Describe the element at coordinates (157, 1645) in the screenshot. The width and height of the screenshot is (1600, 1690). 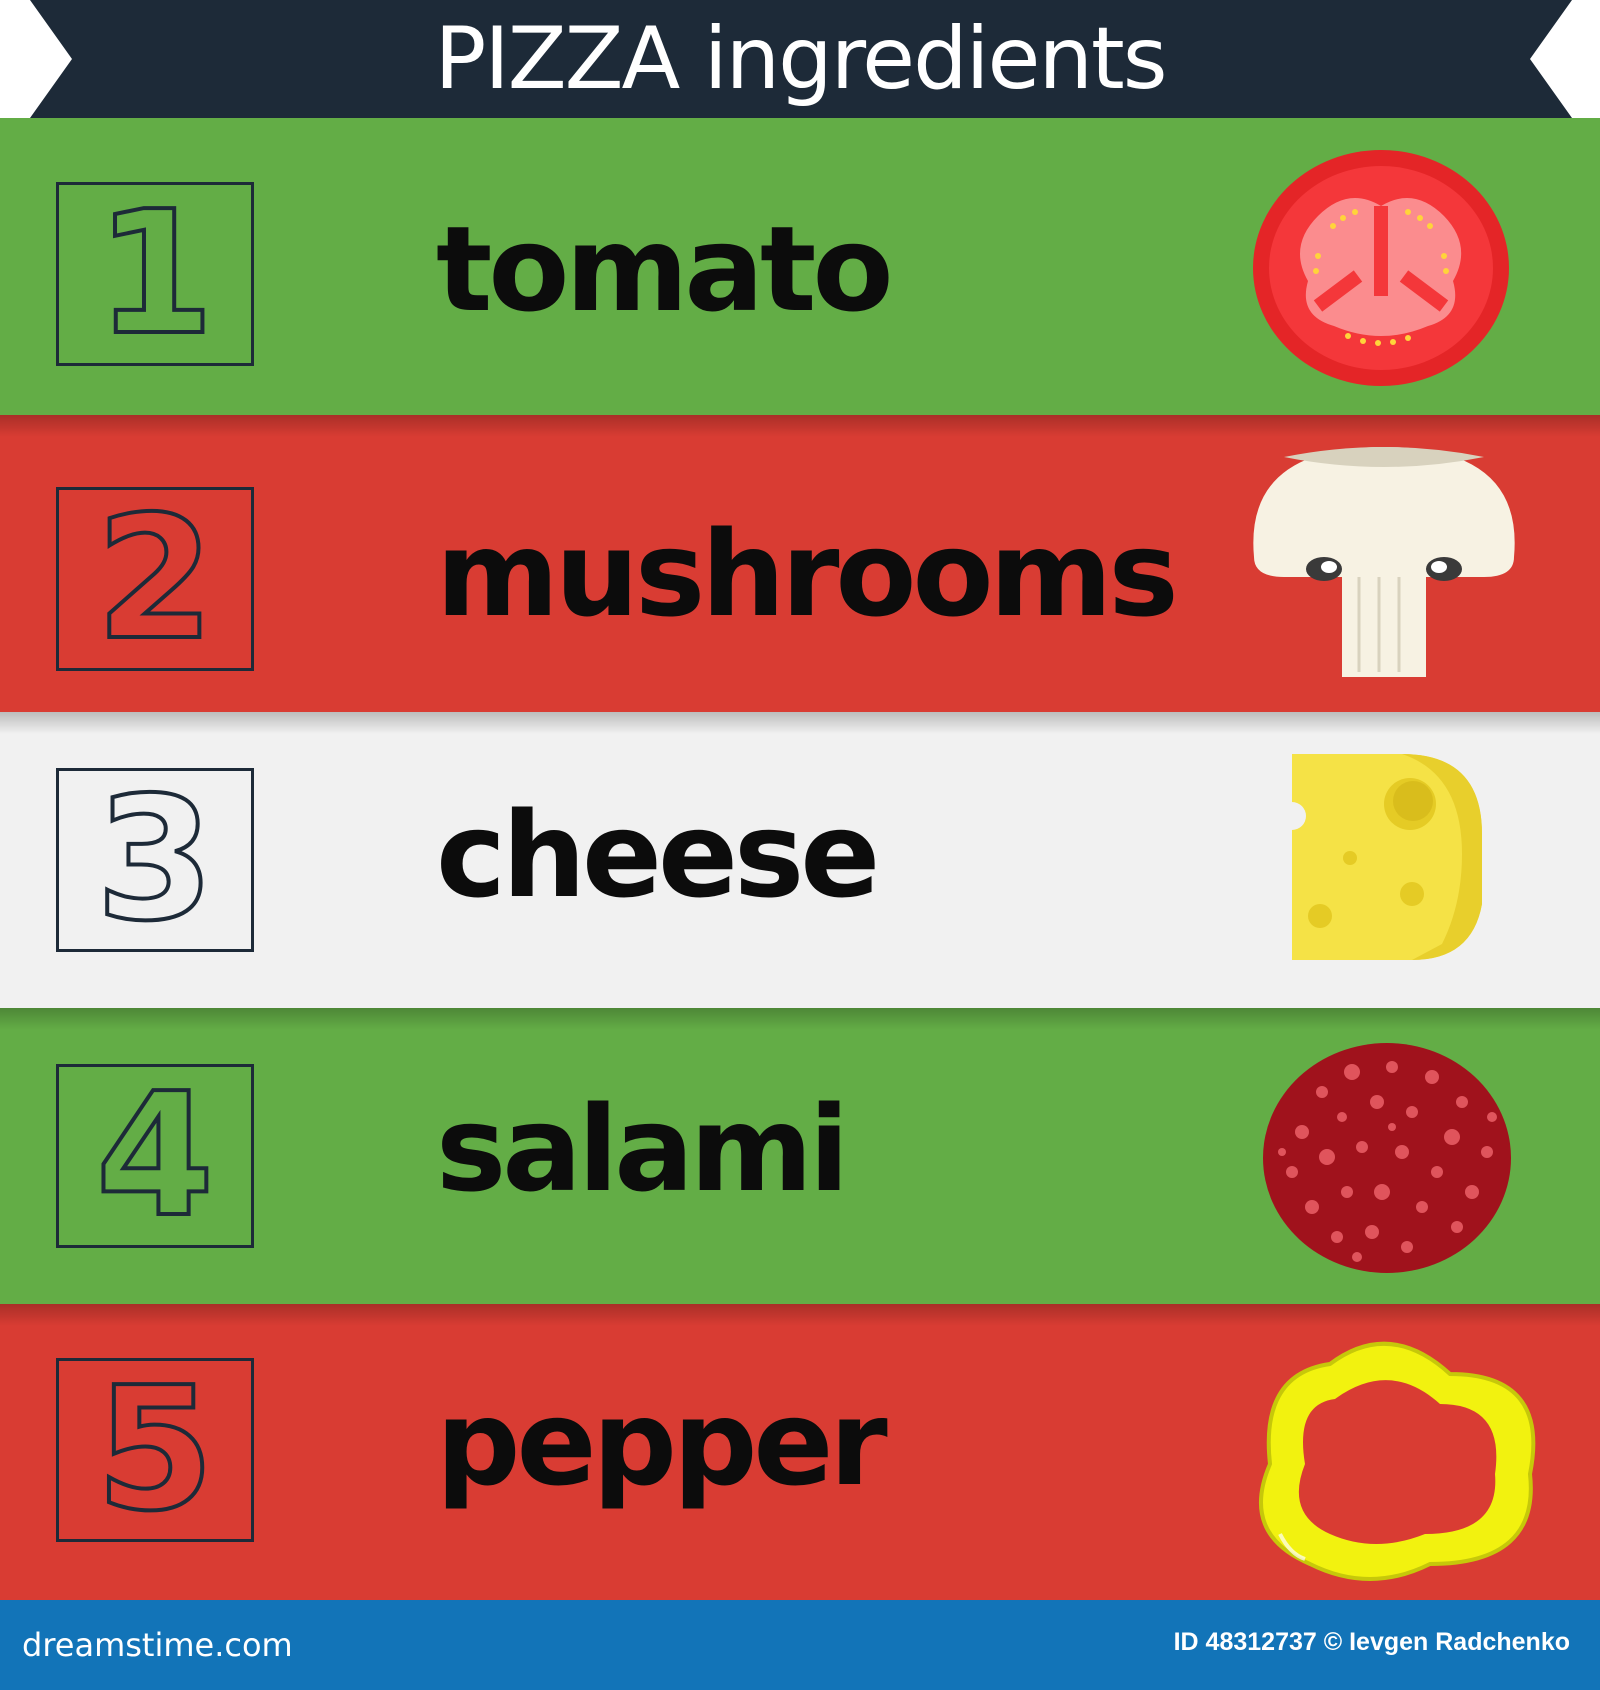
I see `footer-site-link: dreamstime.com` at that location.